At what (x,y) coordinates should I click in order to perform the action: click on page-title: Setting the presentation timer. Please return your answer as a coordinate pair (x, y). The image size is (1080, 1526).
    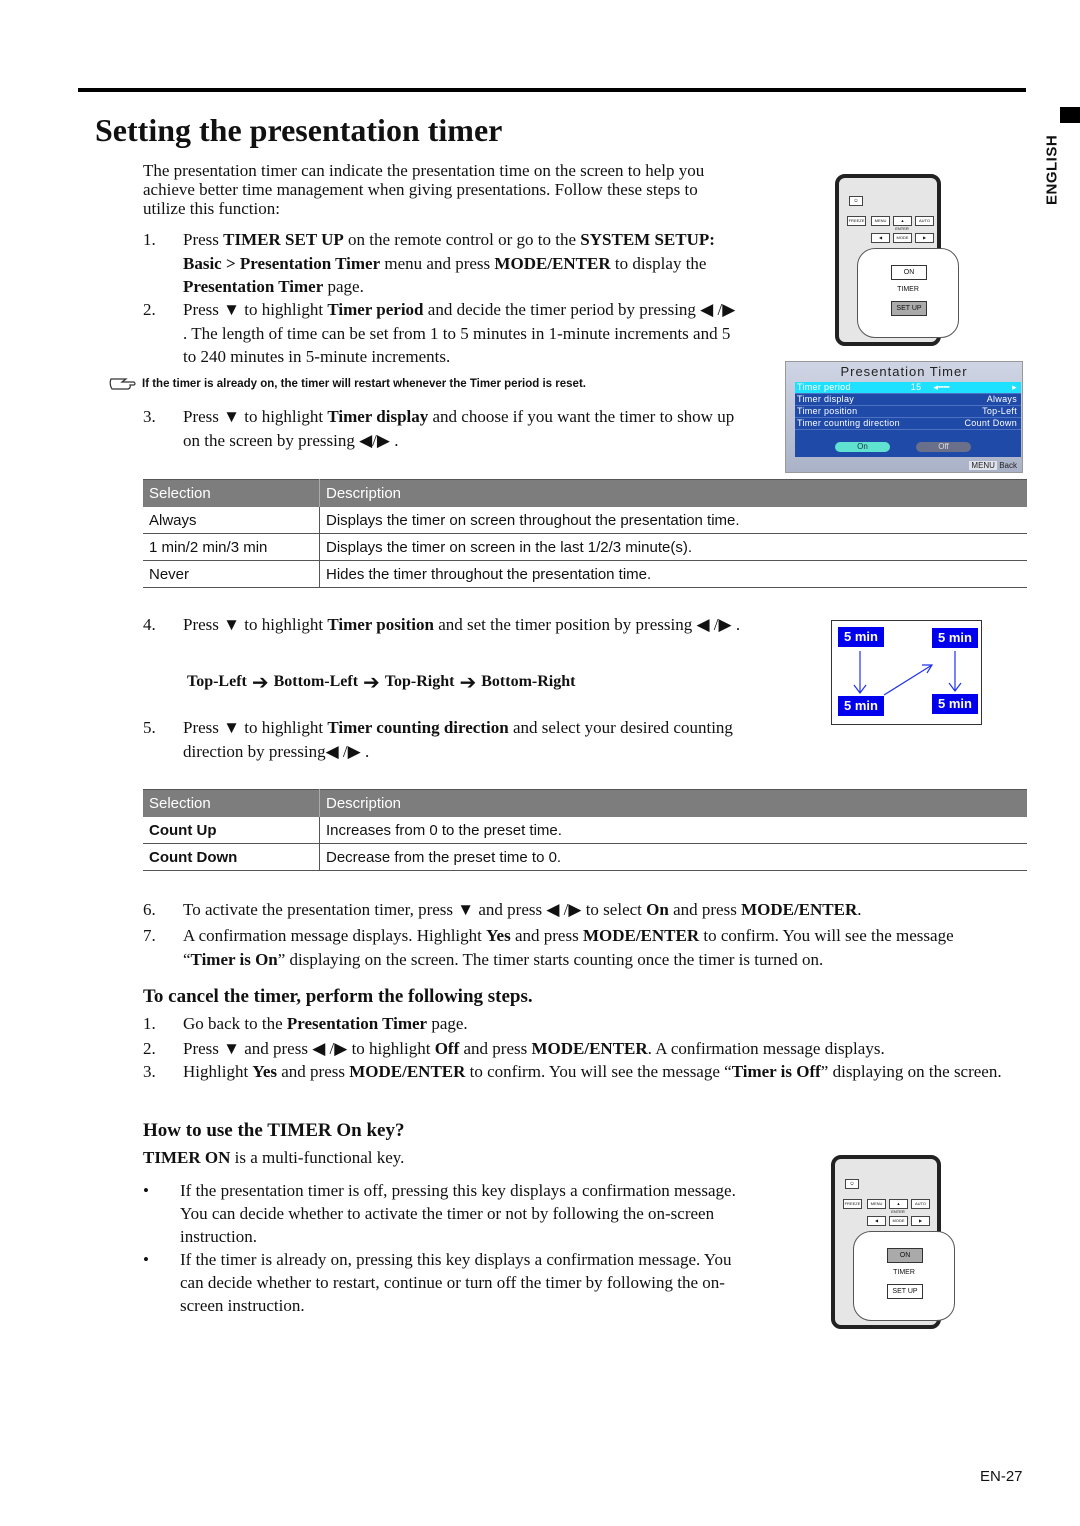
    Looking at the image, I should click on (299, 130).